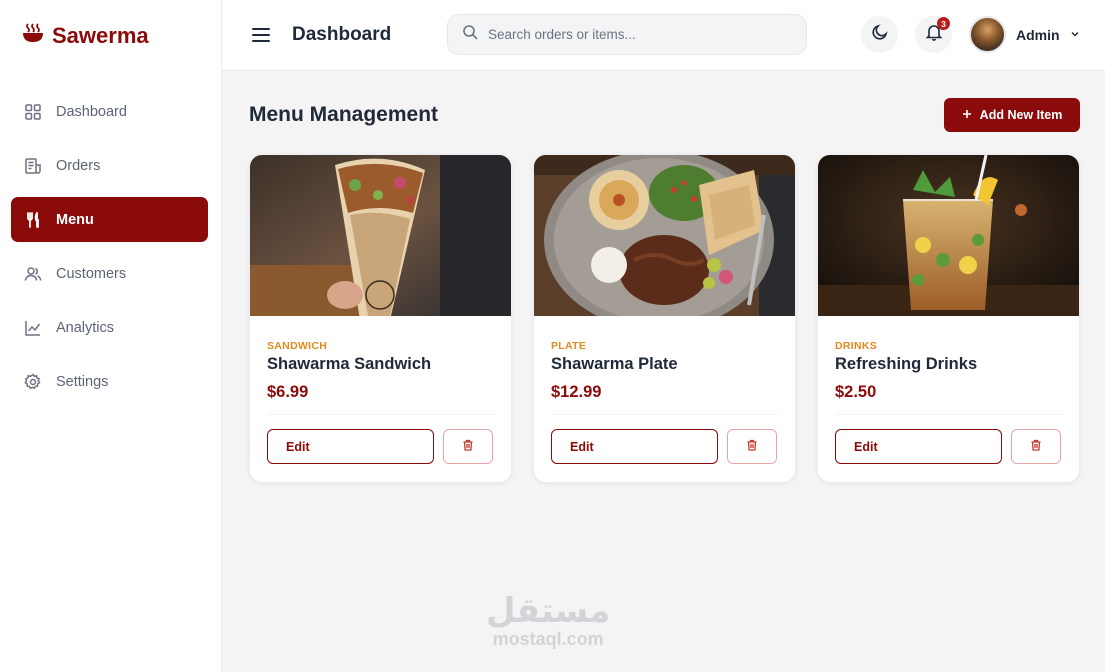  Describe the element at coordinates (342, 34) in the screenshot. I see `page-title: Dashboard` at that location.